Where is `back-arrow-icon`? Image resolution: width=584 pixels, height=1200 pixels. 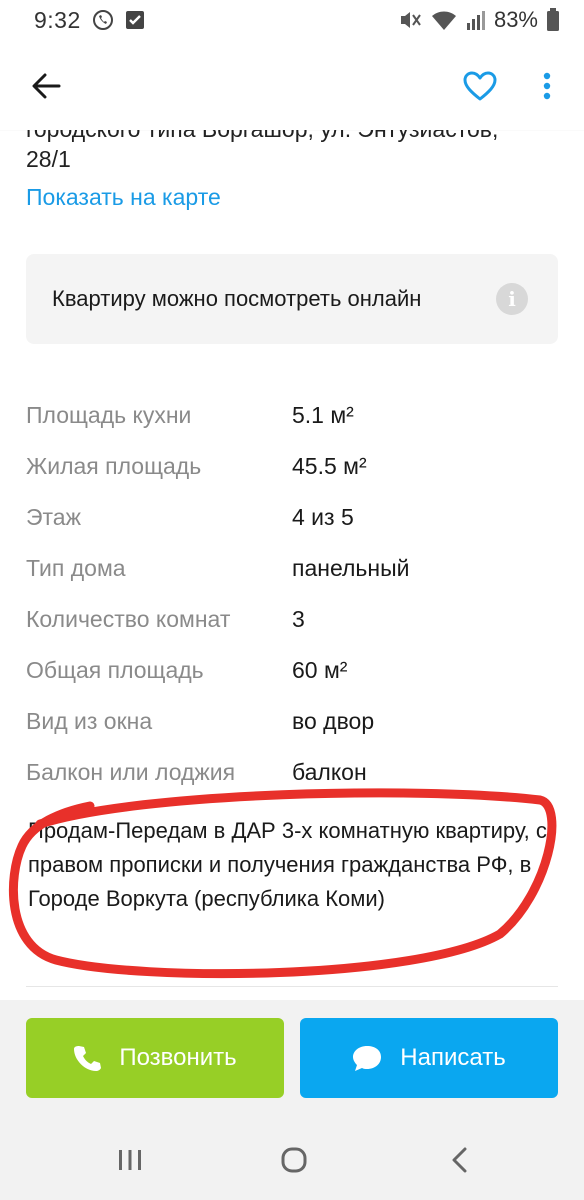
back-arrow-icon is located at coordinates (46, 86).